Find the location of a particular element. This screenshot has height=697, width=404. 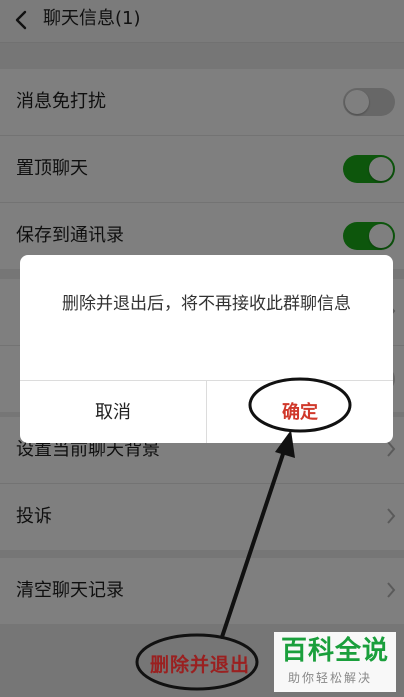

annotation-circle-delete-exit is located at coordinates (197, 662).